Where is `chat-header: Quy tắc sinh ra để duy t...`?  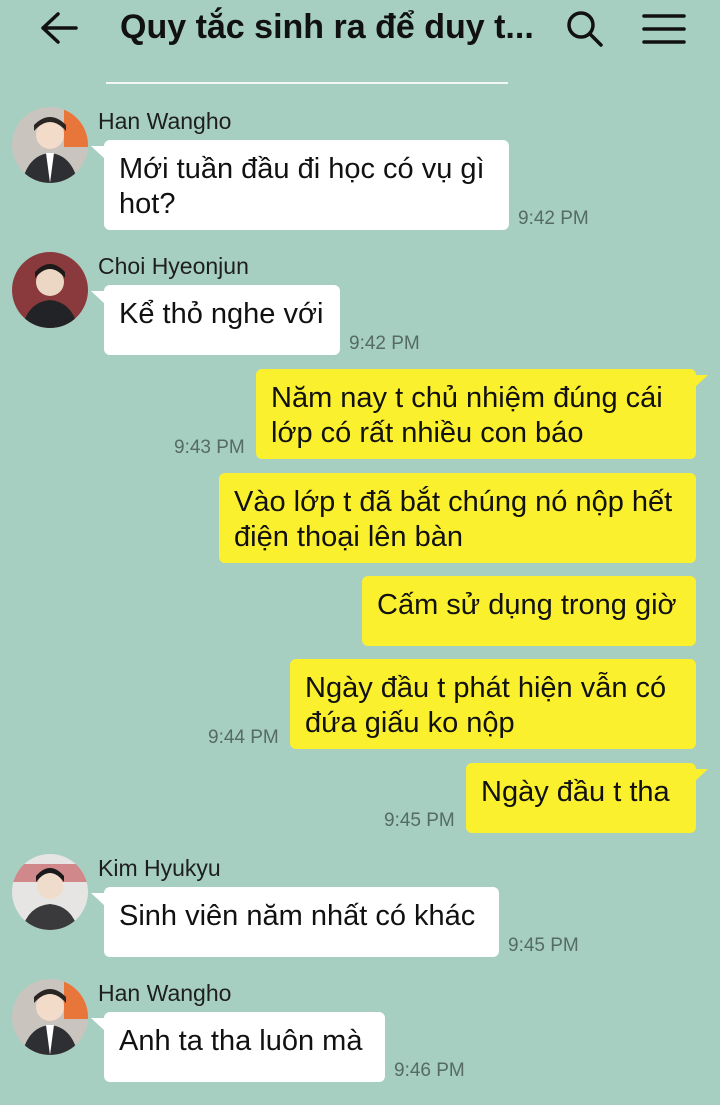 chat-header: Quy tắc sinh ra để duy t... is located at coordinates (360, 31).